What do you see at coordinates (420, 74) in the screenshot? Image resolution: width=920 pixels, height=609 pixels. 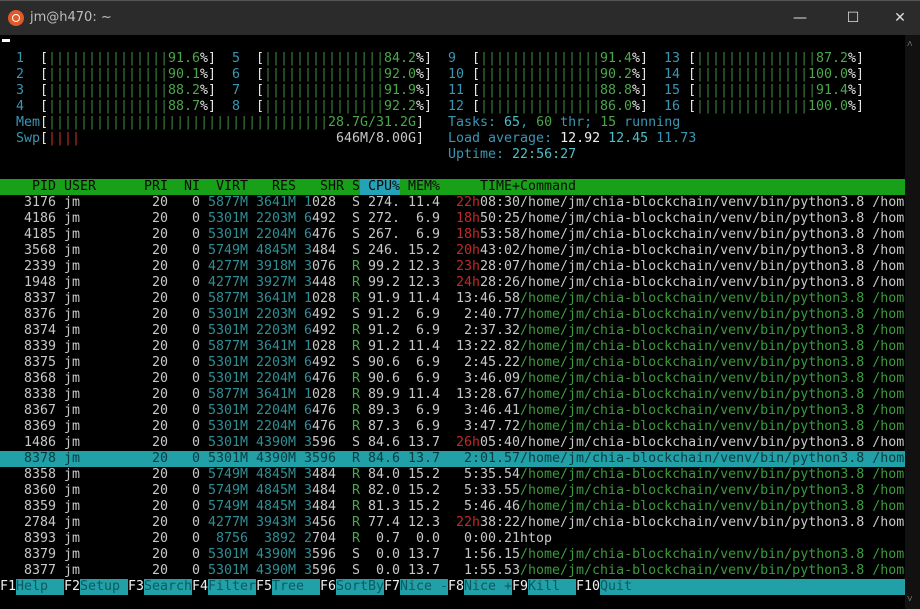 I see `percent-sign: %` at bounding box center [420, 74].